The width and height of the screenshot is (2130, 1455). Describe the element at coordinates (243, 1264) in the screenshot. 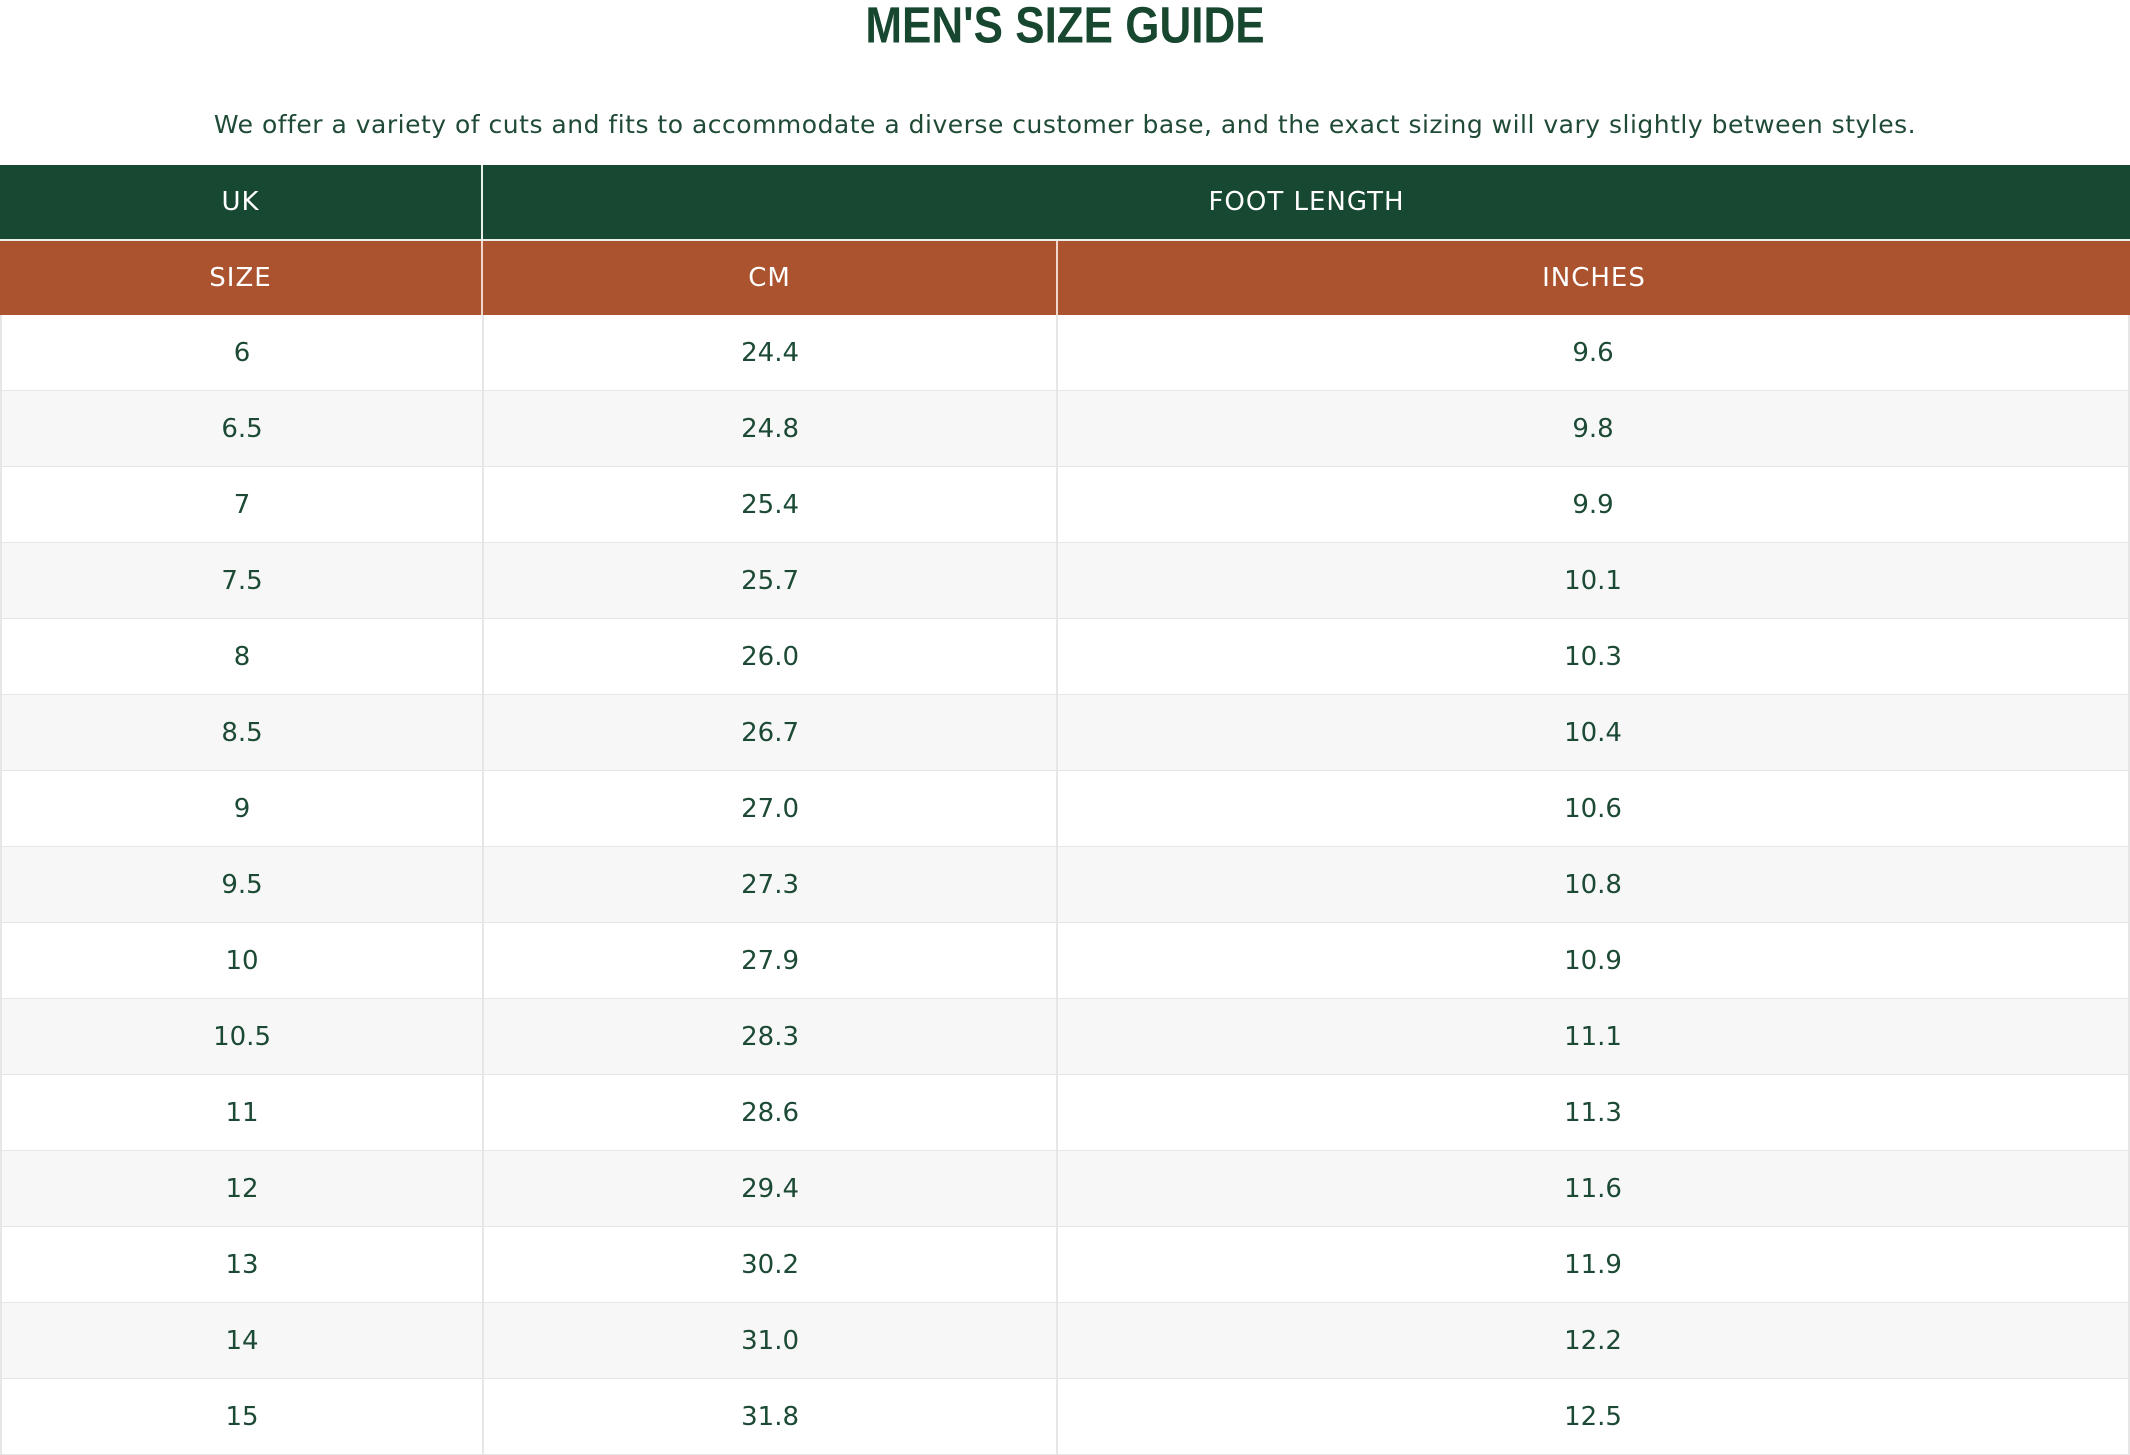

I see `cell-size: 13` at that location.